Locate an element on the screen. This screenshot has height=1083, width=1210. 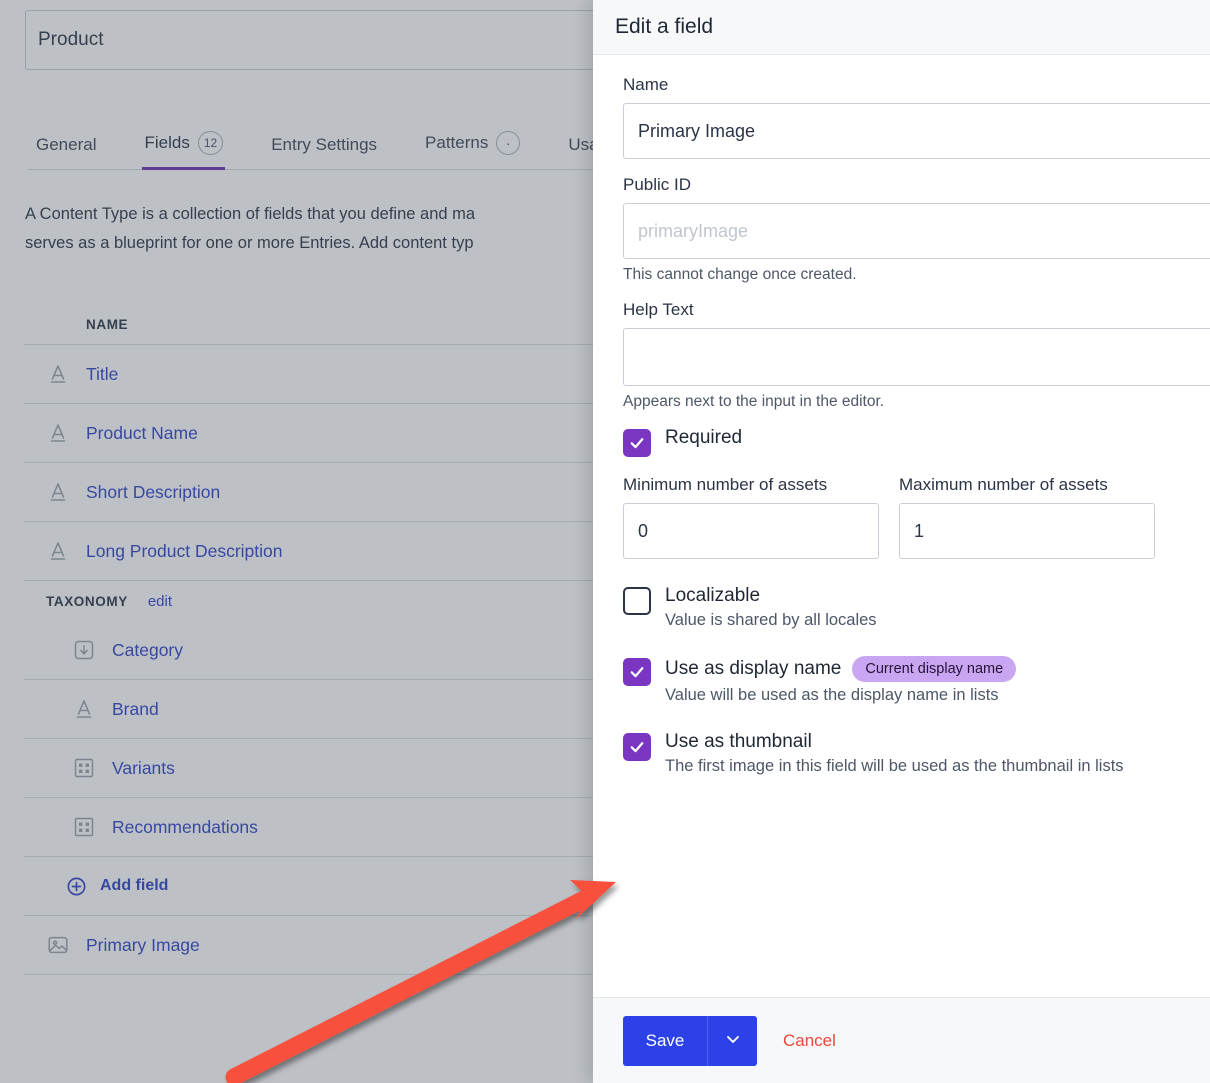
modal-title: Edit a field is located at coordinates (664, 26).